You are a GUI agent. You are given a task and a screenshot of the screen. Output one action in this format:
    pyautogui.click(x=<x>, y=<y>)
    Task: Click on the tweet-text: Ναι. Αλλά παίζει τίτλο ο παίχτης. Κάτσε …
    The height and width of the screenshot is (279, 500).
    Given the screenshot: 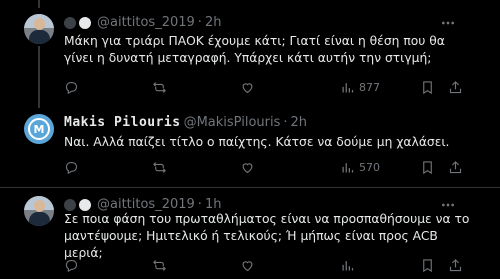 What is the action you would take?
    pyautogui.click(x=257, y=142)
    